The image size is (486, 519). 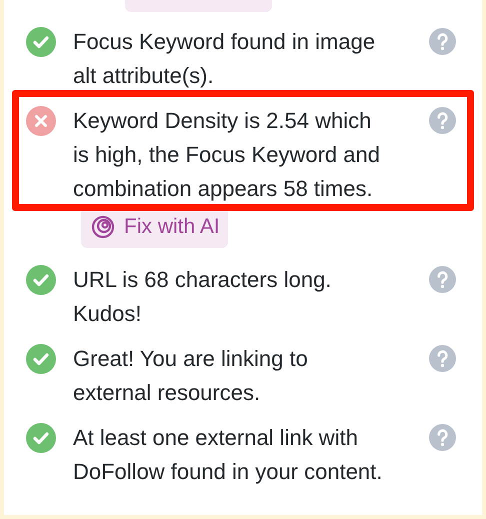 I want to click on check-message: Focus Keyword found in image alt attribute(s)., so click(x=224, y=59).